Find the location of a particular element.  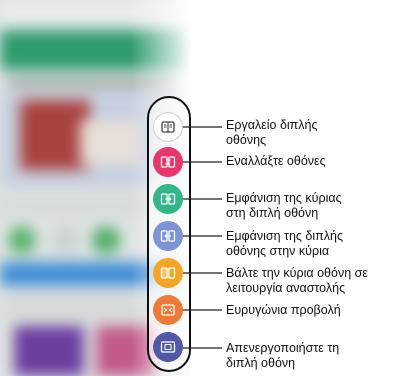

swap-screens-icon is located at coordinates (168, 162).